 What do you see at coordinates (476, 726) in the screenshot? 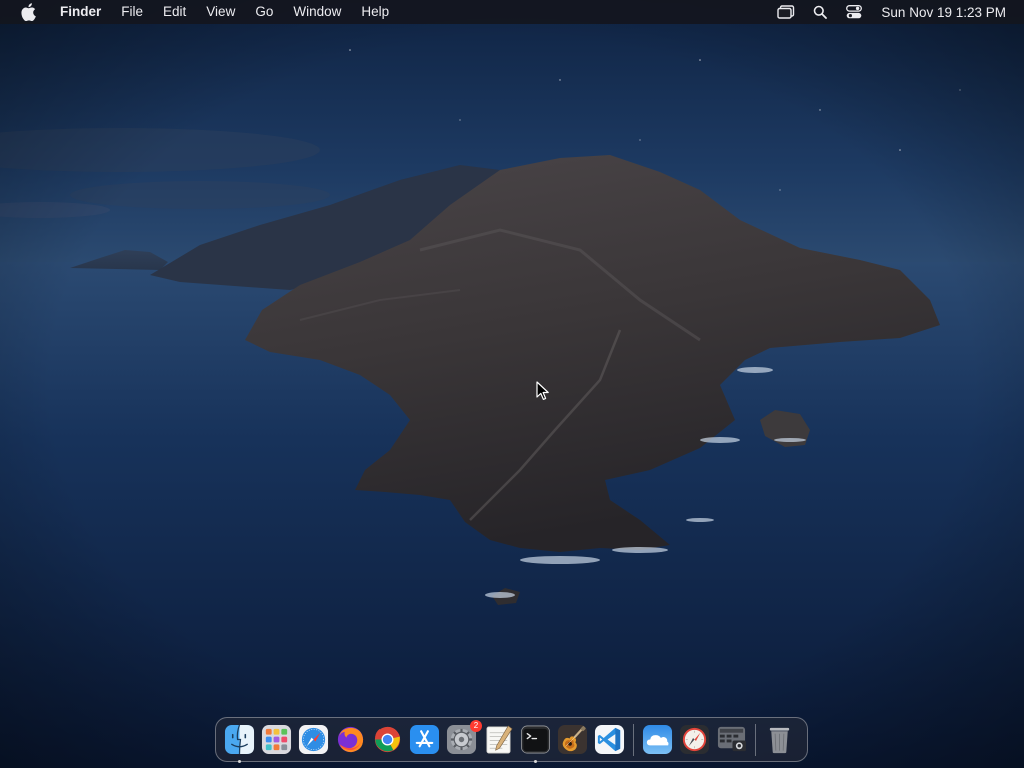
I see `notification-badge: 2` at bounding box center [476, 726].